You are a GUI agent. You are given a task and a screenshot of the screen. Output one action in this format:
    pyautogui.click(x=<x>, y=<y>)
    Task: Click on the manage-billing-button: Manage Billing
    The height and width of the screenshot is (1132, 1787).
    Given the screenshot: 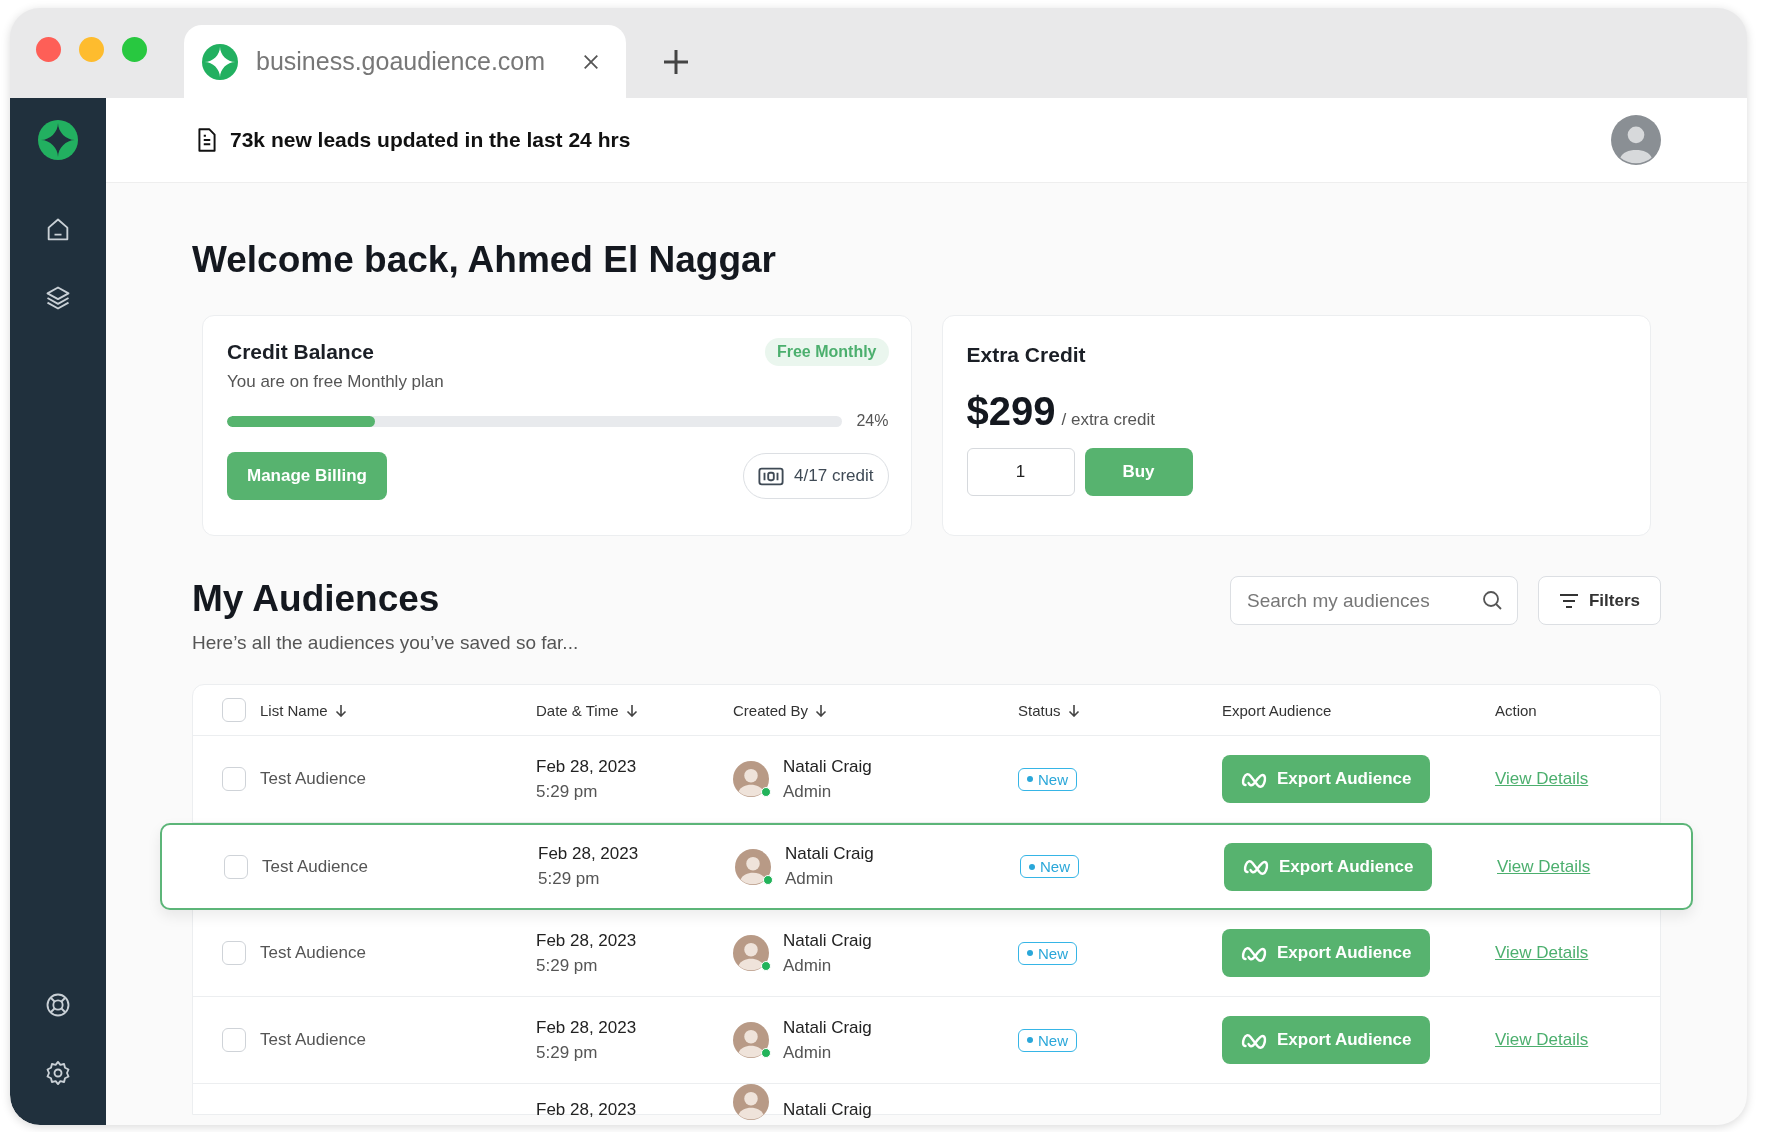 What is the action you would take?
    pyautogui.click(x=307, y=476)
    